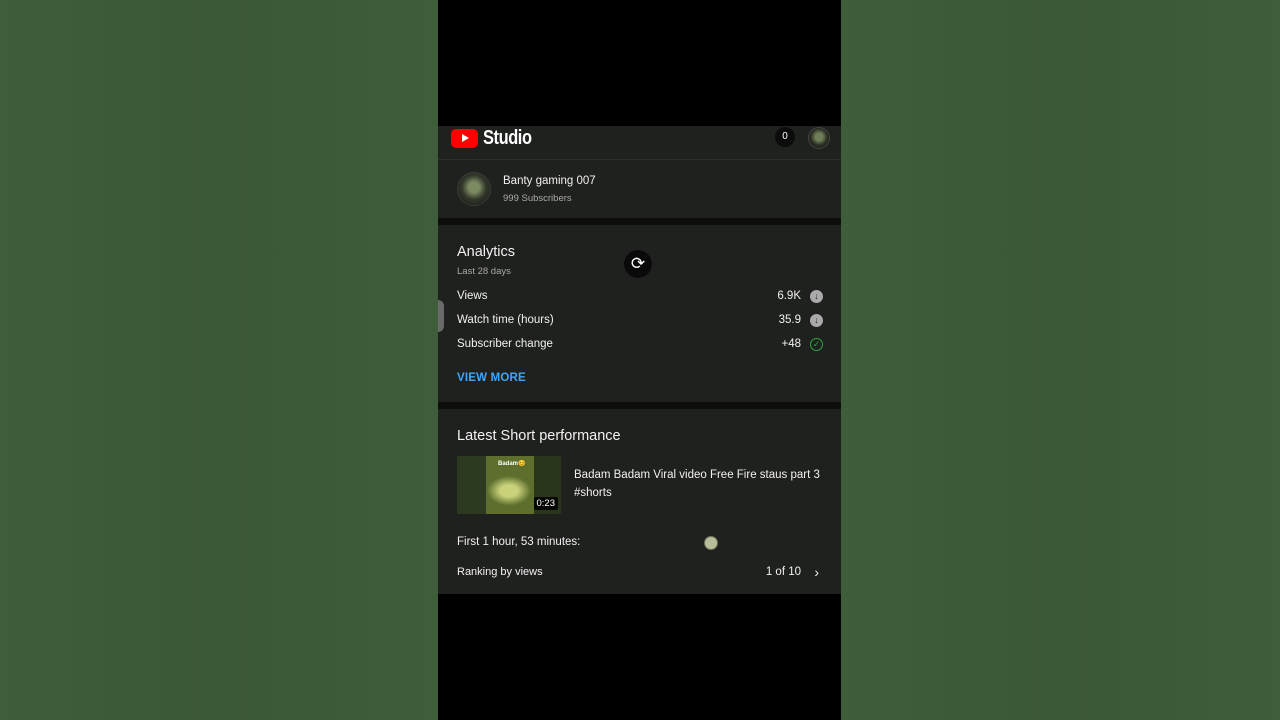  I want to click on analytics-period: Last 28 days, so click(484, 271).